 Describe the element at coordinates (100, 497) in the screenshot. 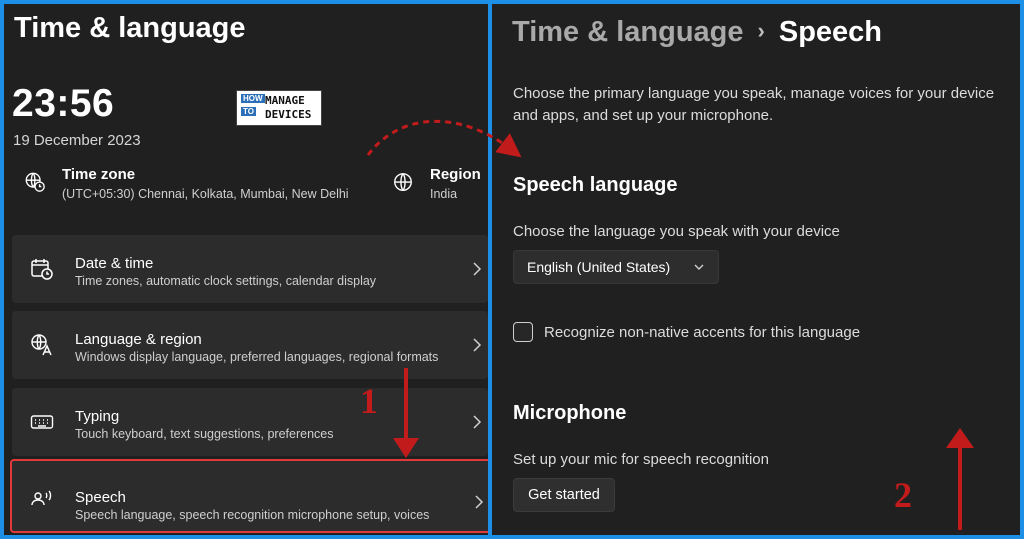

I see `card-title: Speech` at that location.